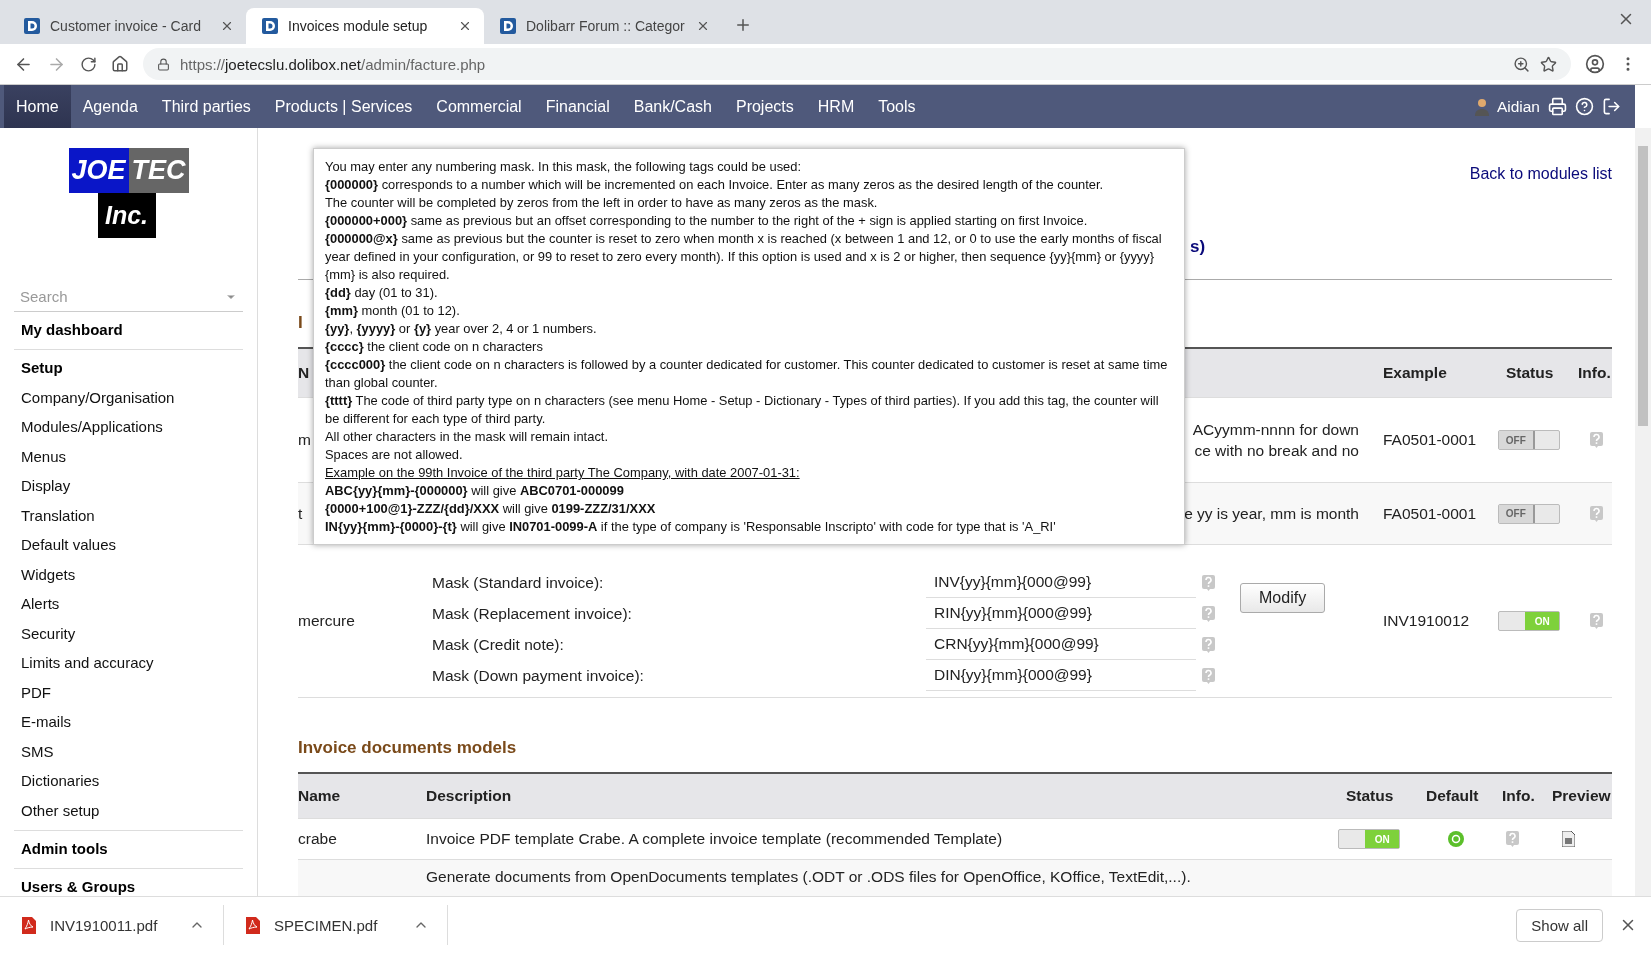 This screenshot has height=953, width=1651. Describe the element at coordinates (1595, 64) in the screenshot. I see `profile-icon` at that location.